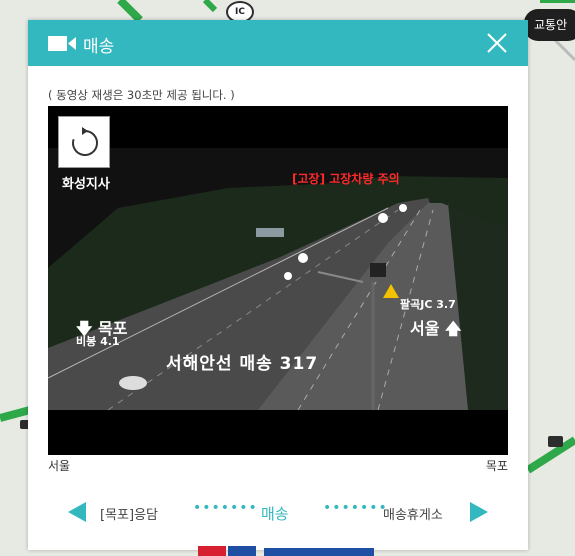 The height and width of the screenshot is (556, 575). I want to click on direction-end: 목포, so click(496, 466).